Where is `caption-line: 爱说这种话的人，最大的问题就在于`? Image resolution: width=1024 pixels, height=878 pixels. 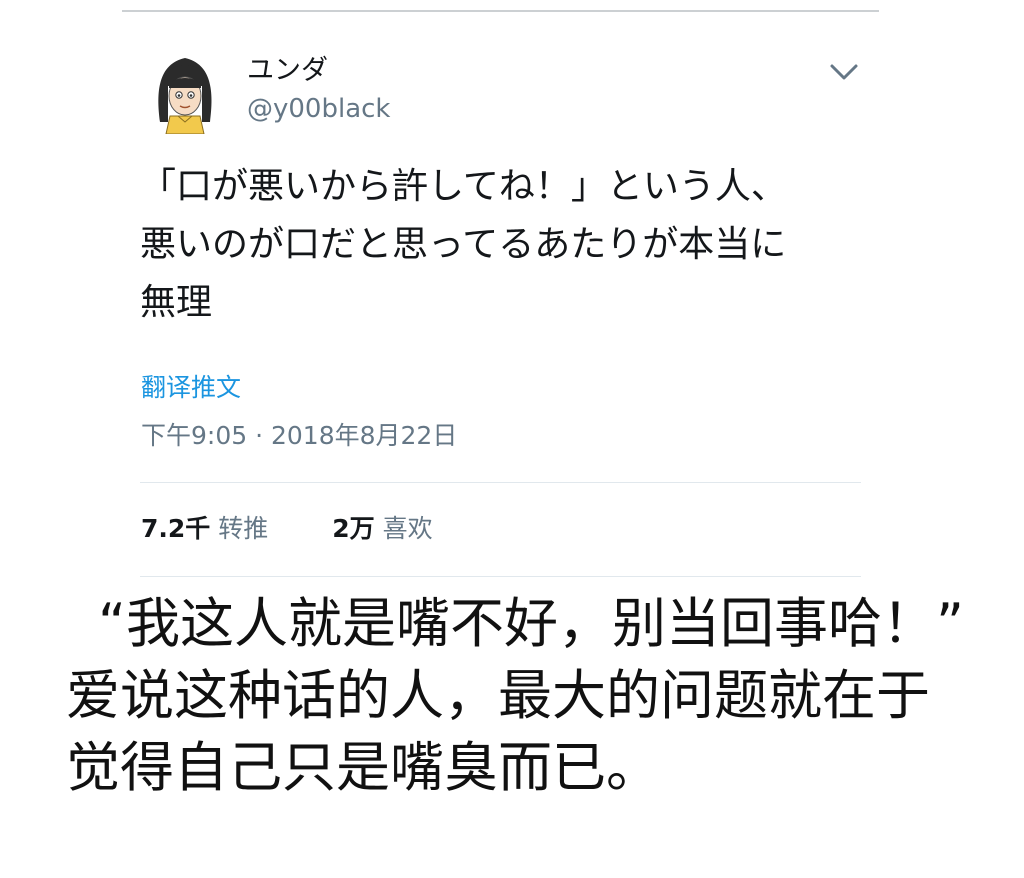
caption-line: 爱说这种话的人，最大的问题就在于 is located at coordinates (498, 695).